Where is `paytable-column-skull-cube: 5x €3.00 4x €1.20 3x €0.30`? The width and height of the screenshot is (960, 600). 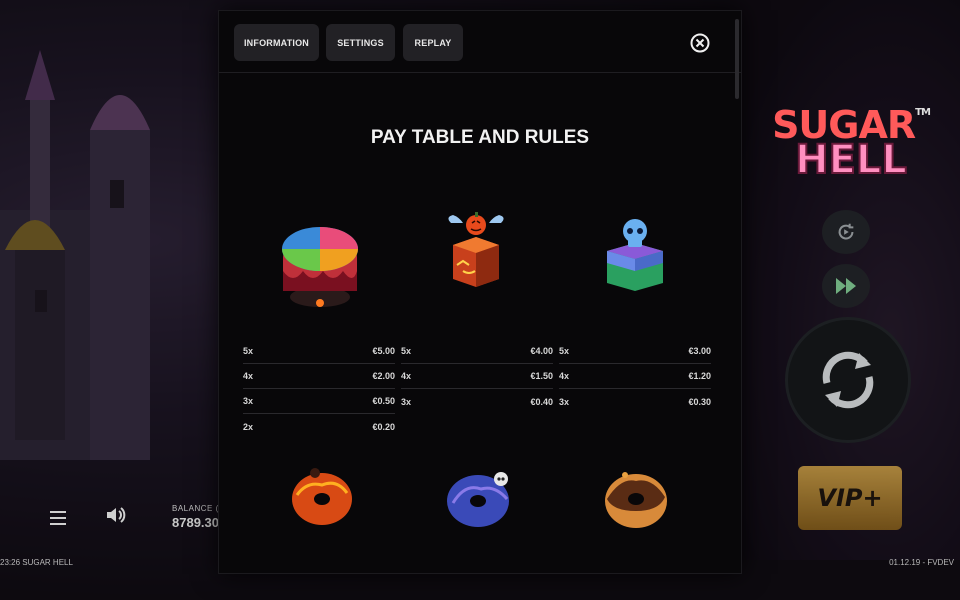 paytable-column-skull-cube: 5x €3.00 4x €1.20 3x €0.30 is located at coordinates (635, 376).